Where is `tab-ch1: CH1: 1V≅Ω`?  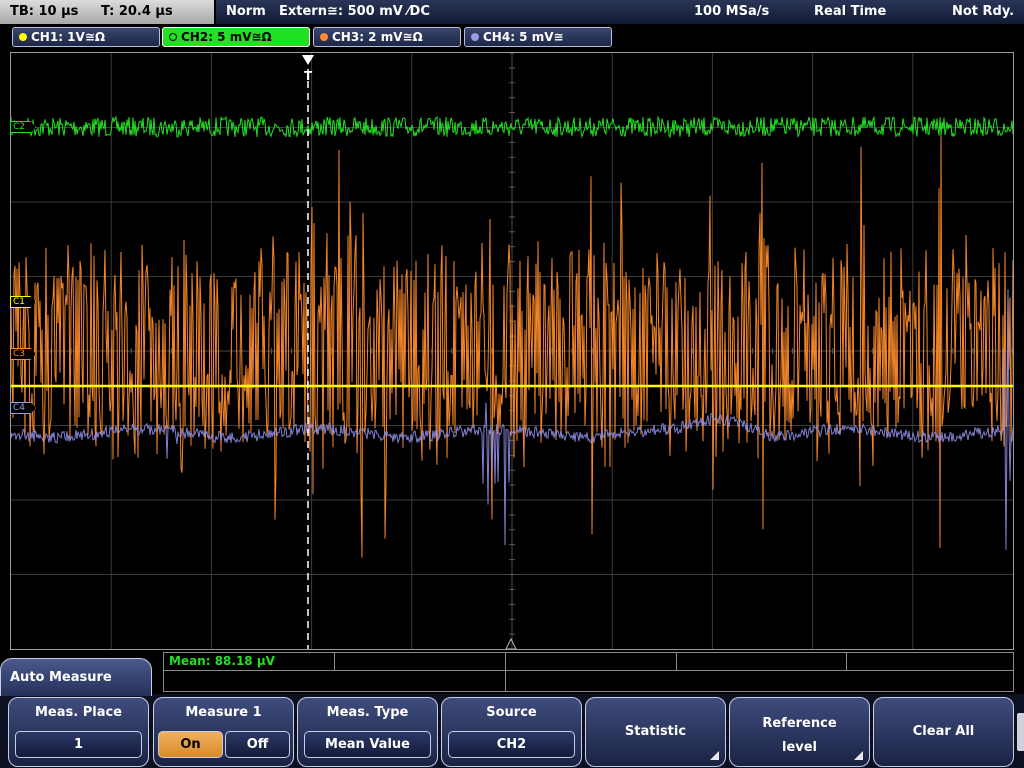
tab-ch1: CH1: 1V≅Ω is located at coordinates (86, 37).